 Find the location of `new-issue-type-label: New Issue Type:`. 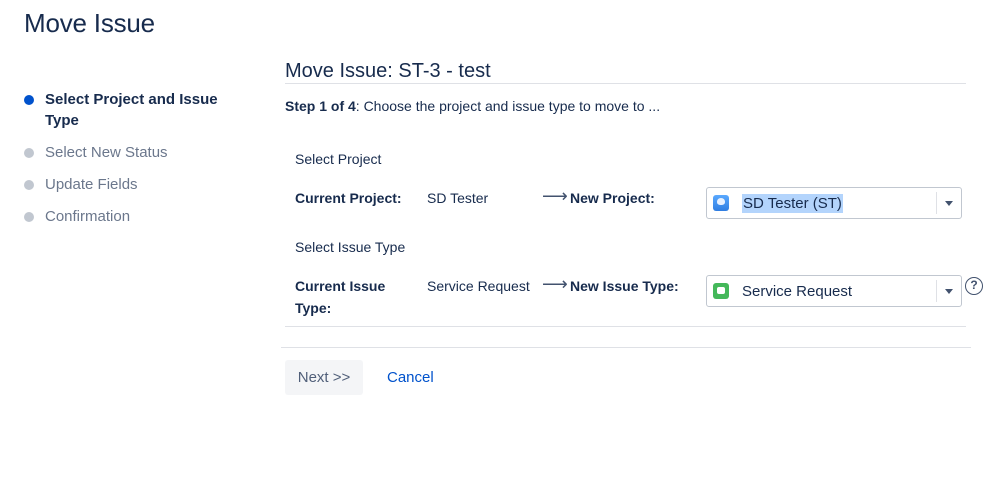

new-issue-type-label: New Issue Type: is located at coordinates (624, 286).